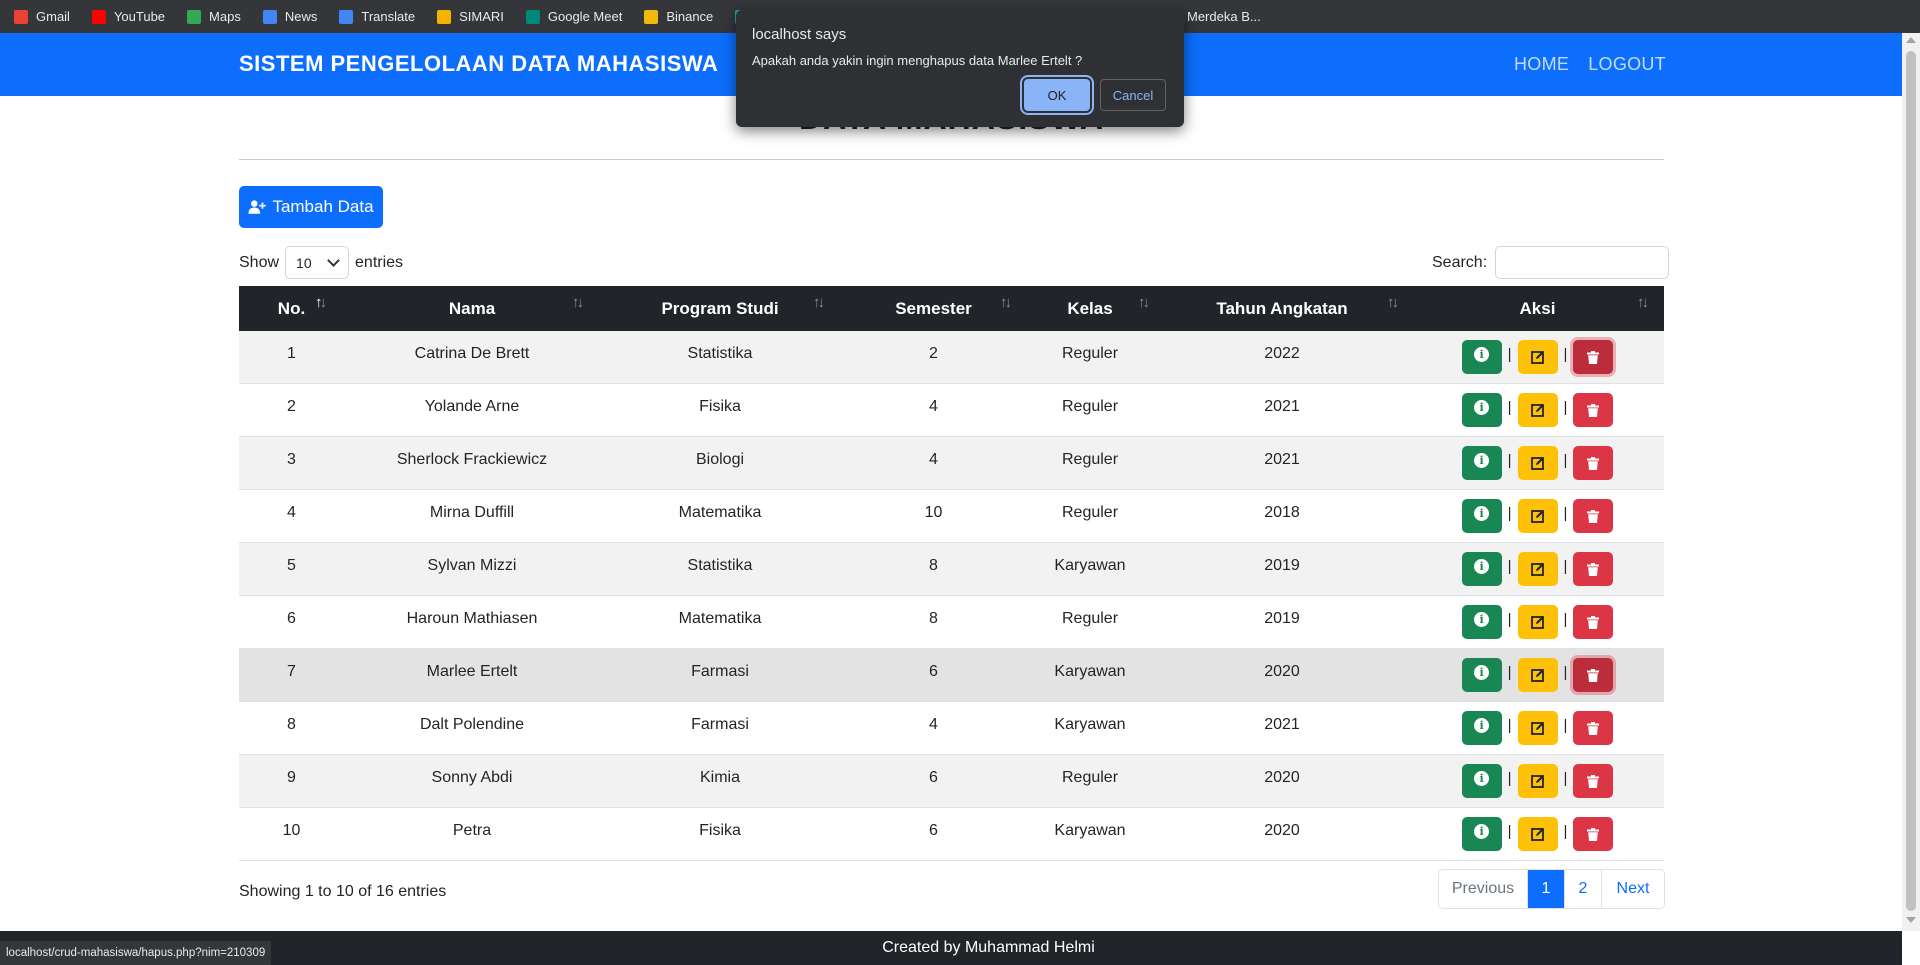 The width and height of the screenshot is (1920, 965). What do you see at coordinates (311, 207) in the screenshot?
I see `add-data-button: Tambah Data` at bounding box center [311, 207].